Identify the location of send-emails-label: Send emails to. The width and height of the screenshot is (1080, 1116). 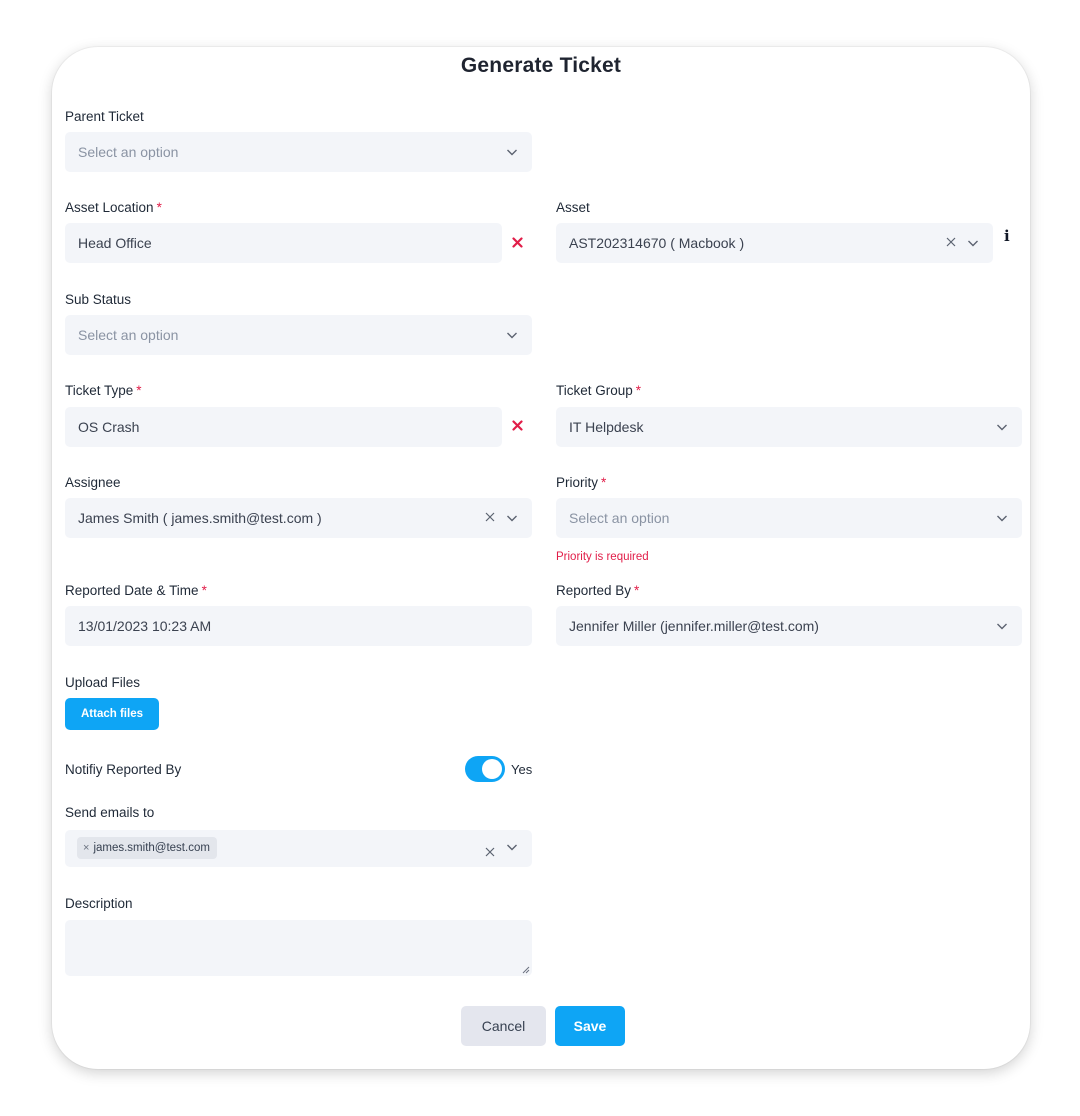
(109, 812).